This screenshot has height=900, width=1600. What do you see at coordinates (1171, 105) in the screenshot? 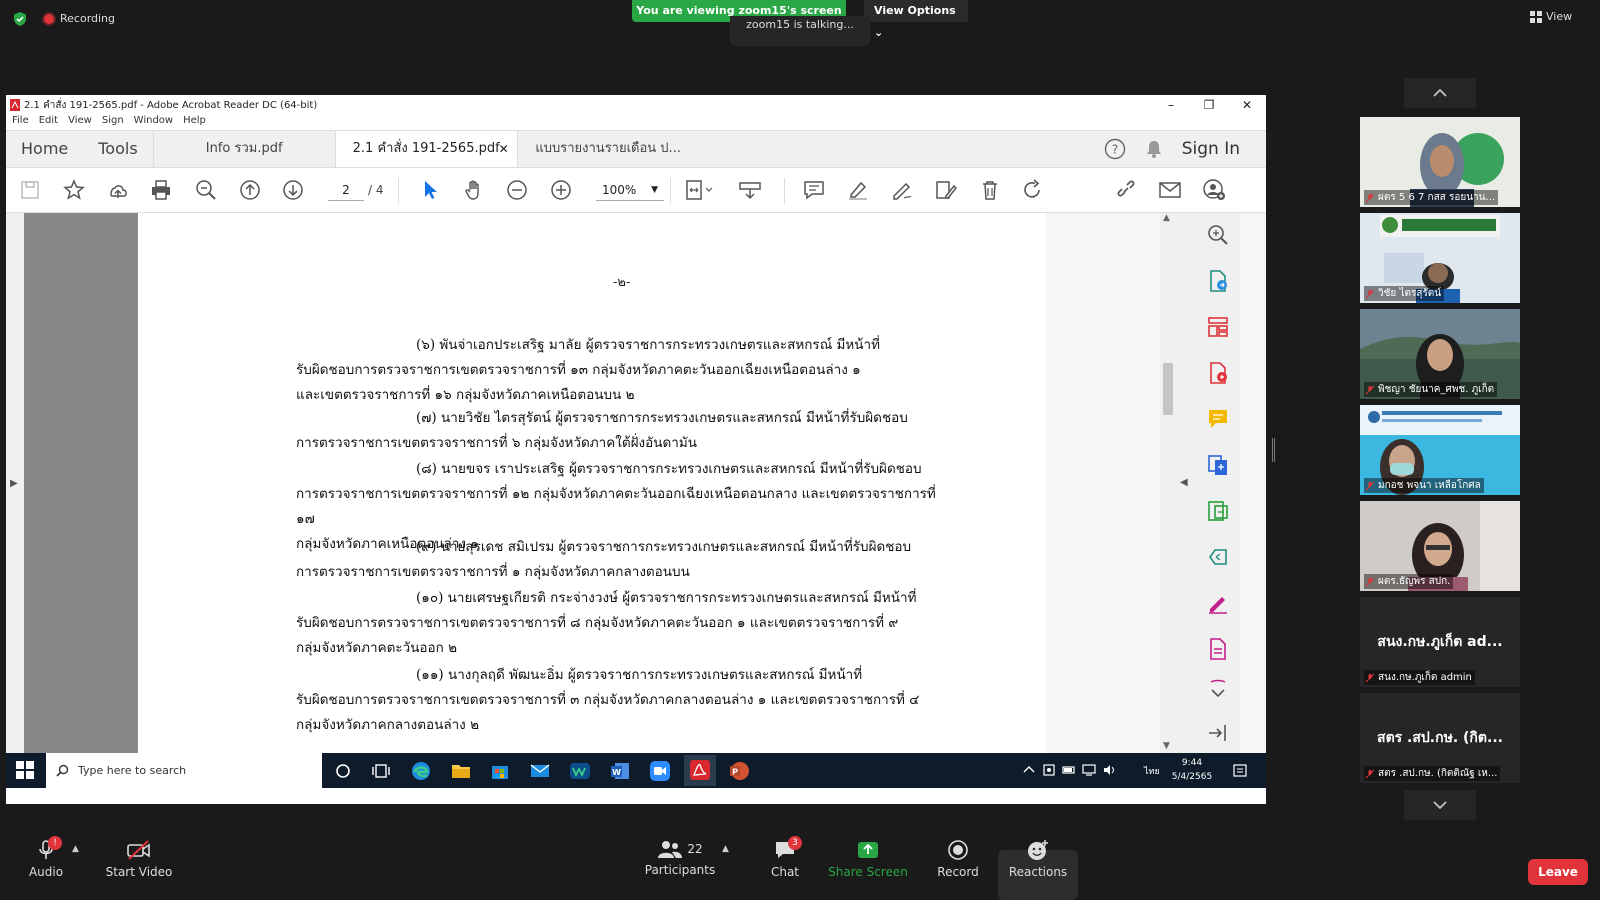
I see `minimize-icon: –` at bounding box center [1171, 105].